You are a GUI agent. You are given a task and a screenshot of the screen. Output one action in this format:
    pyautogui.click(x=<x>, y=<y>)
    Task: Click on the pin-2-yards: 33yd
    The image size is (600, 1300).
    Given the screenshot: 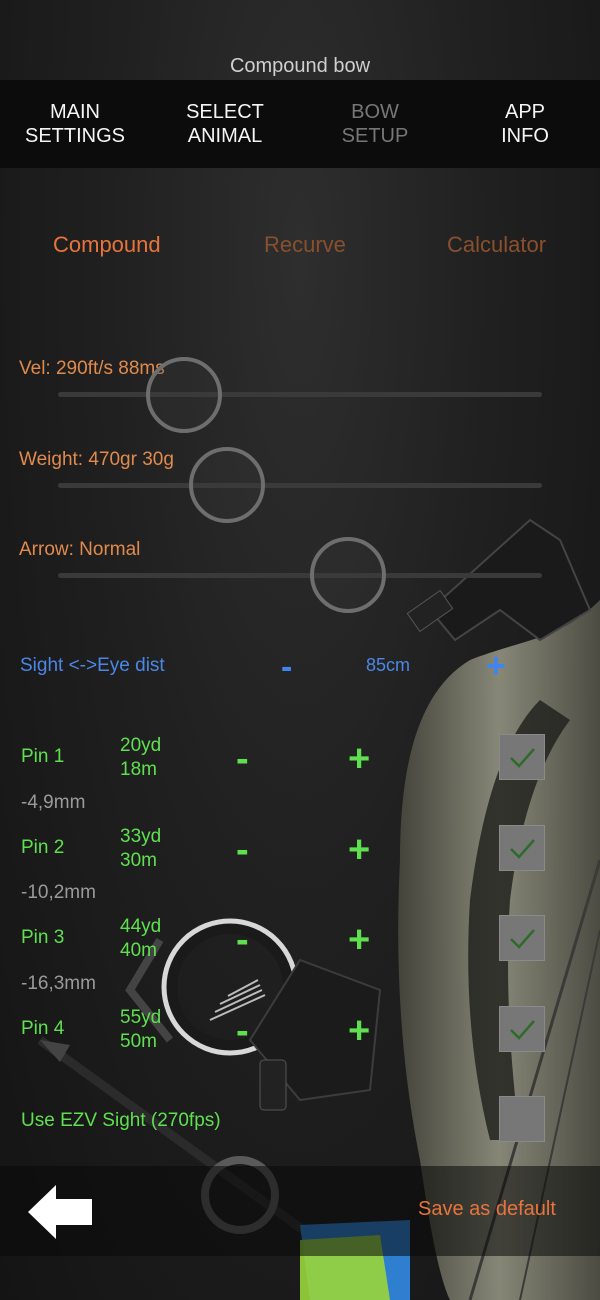 What is the action you would take?
    pyautogui.click(x=141, y=836)
    